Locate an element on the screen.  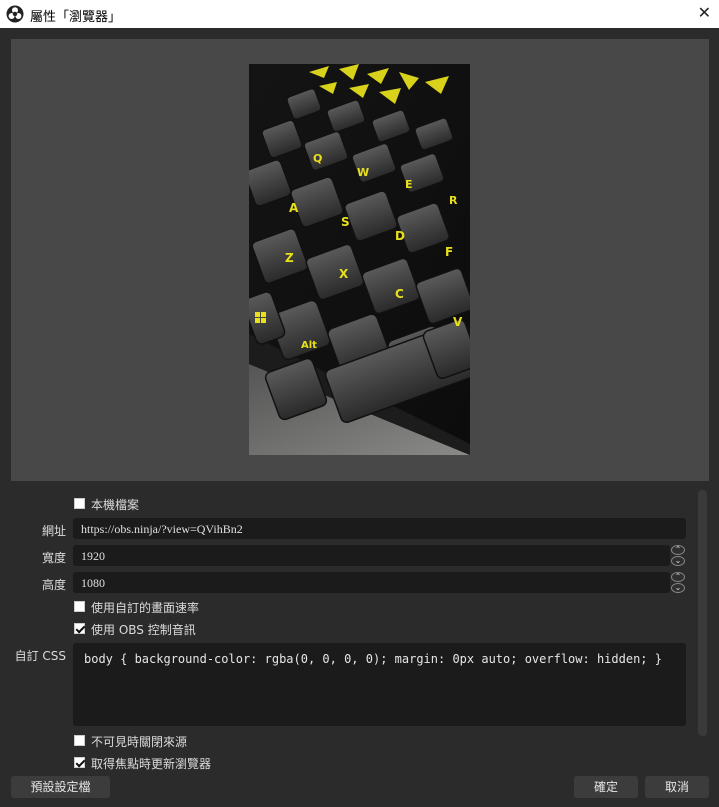
ok-button: 確定 is located at coordinates (606, 787).